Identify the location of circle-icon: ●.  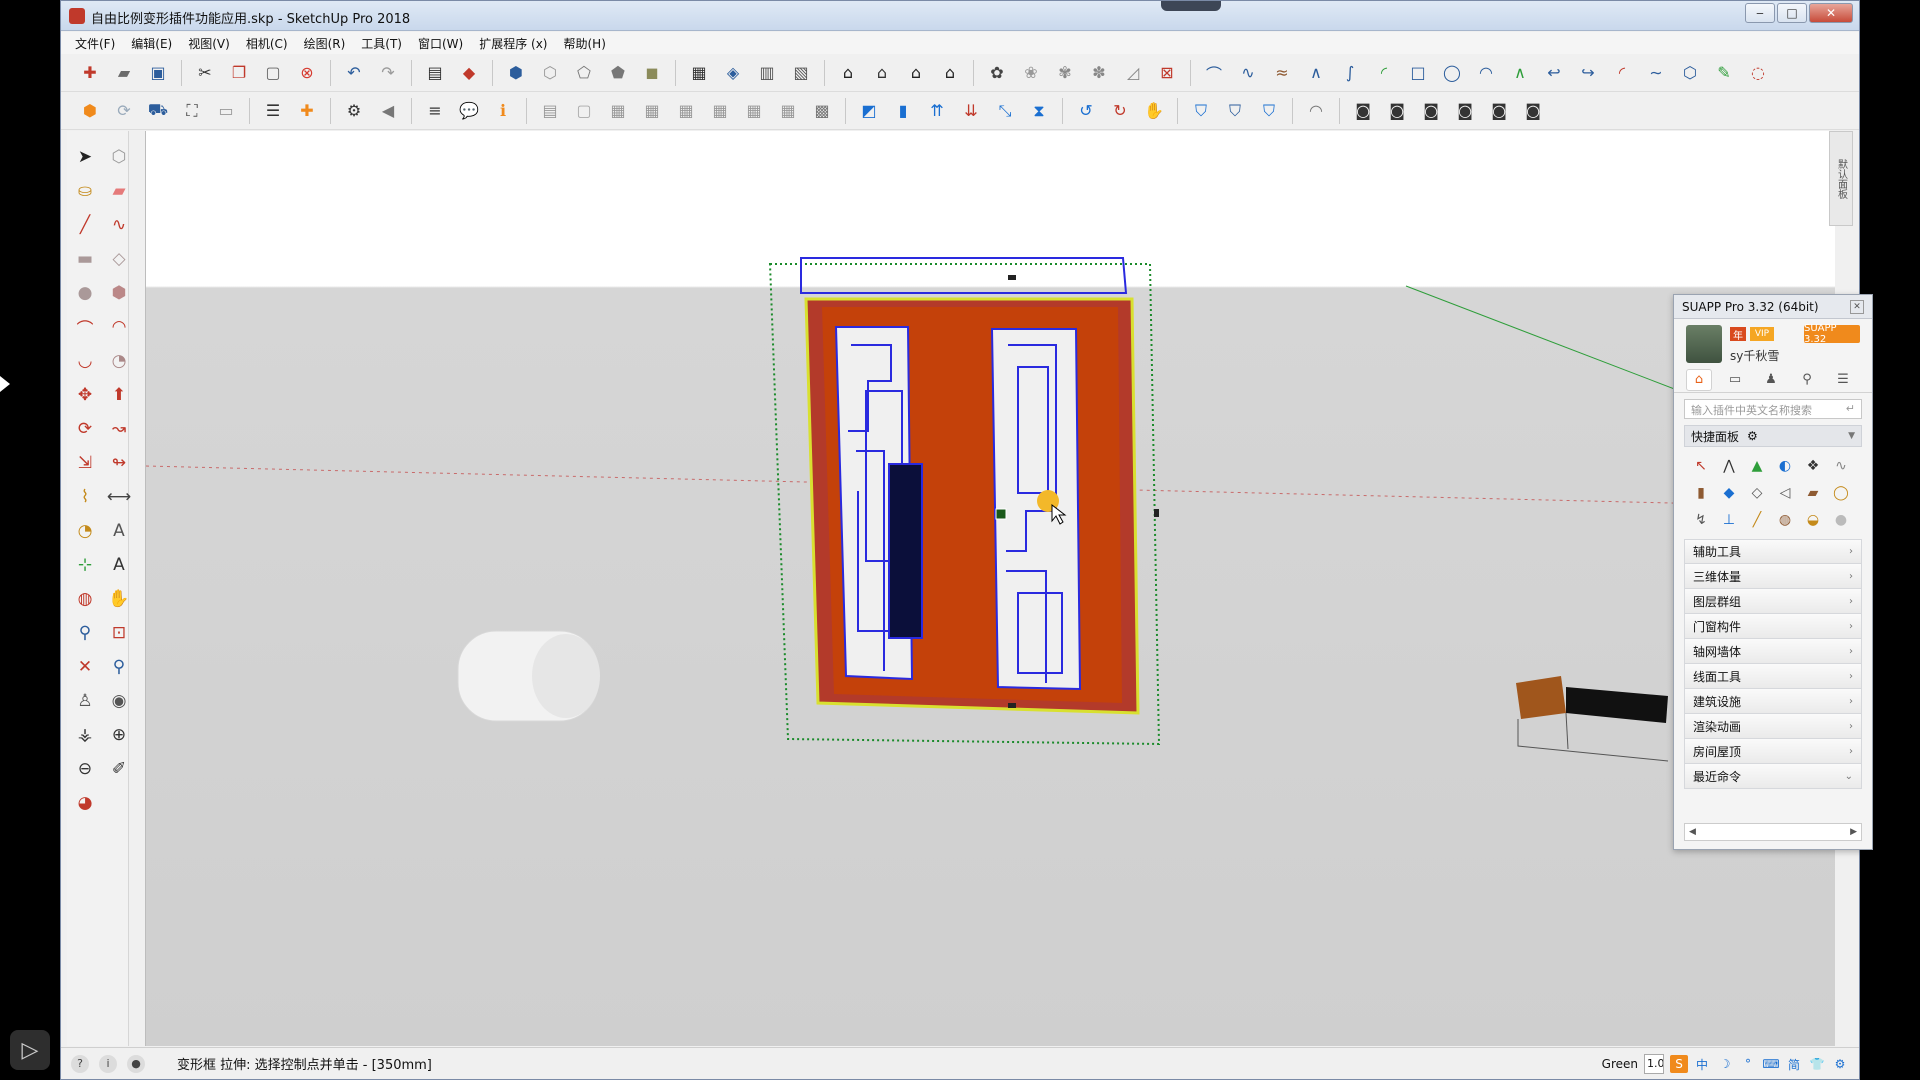
(85, 293).